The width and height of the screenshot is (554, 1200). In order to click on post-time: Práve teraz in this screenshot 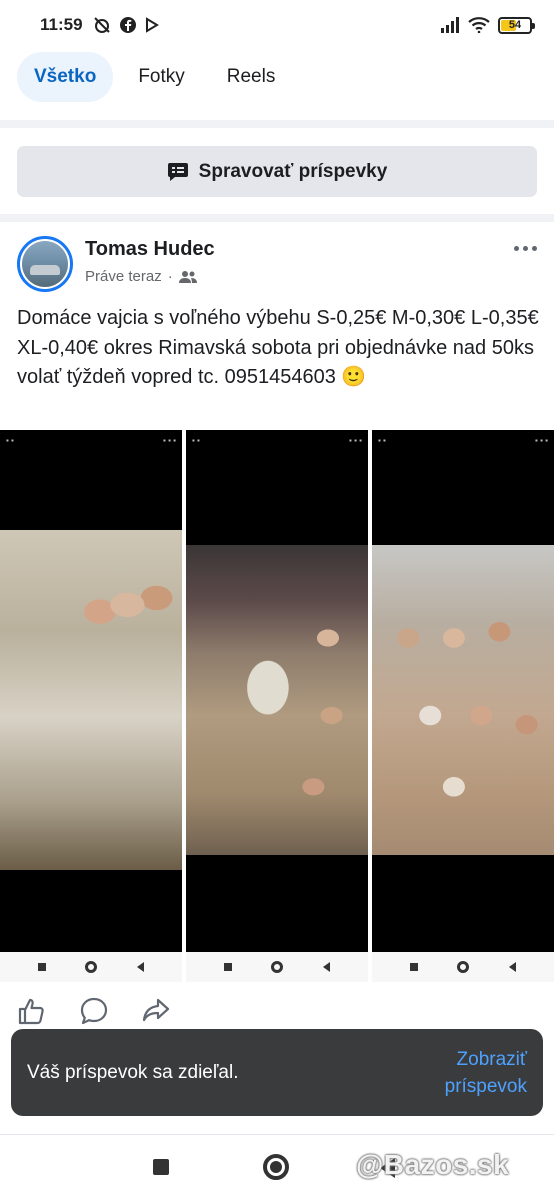, I will do `click(123, 276)`.